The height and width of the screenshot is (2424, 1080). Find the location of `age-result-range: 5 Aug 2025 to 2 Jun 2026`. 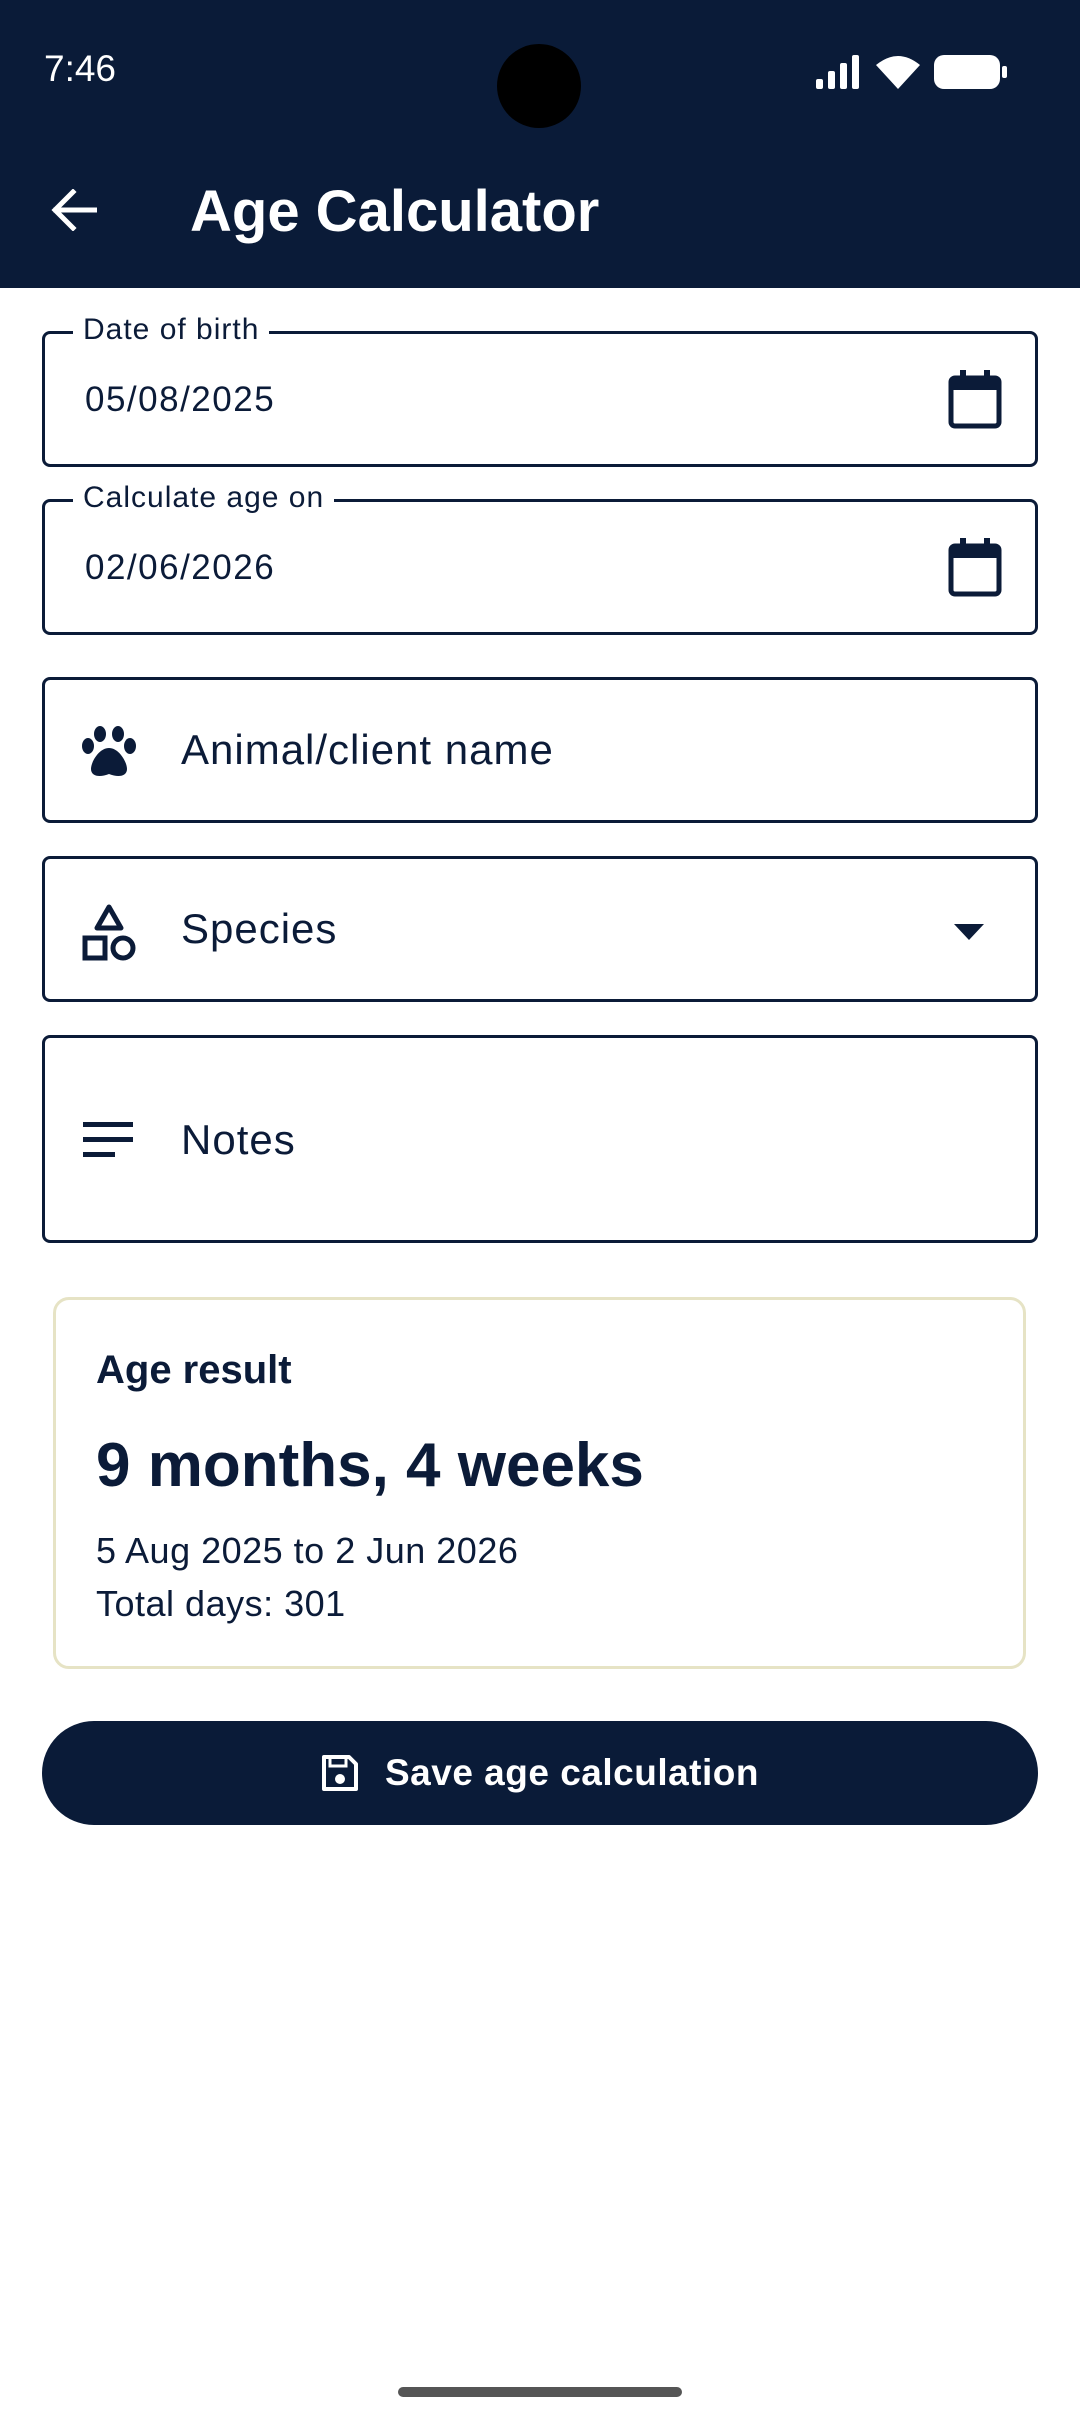

age-result-range: 5 Aug 2025 to 2 Jun 2026 is located at coordinates (307, 1550).